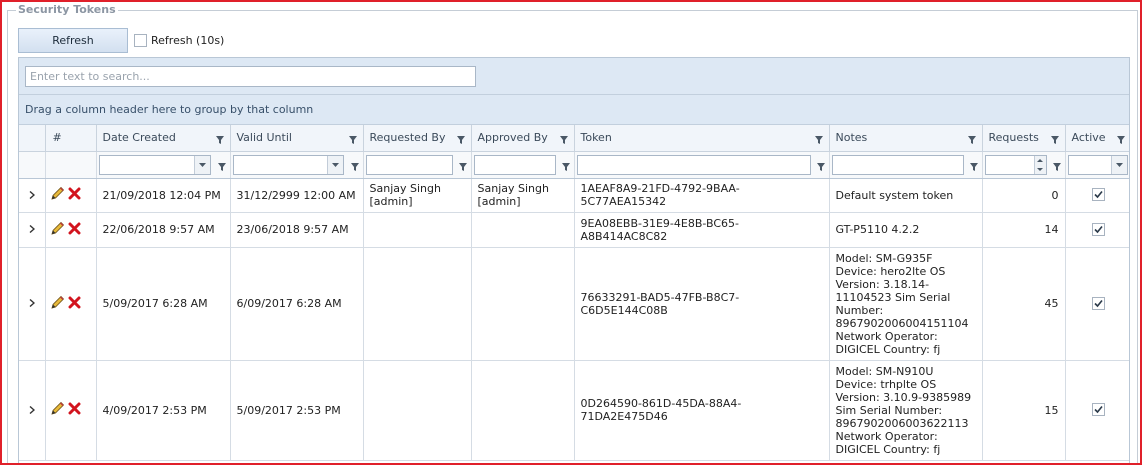  I want to click on active-filter-select, so click(1097, 164).